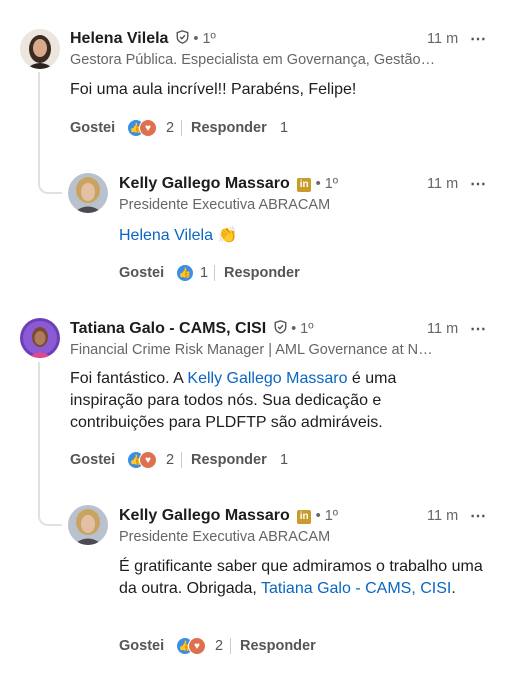 This screenshot has width=512, height=674. I want to click on avatar-helena, so click(40, 49).